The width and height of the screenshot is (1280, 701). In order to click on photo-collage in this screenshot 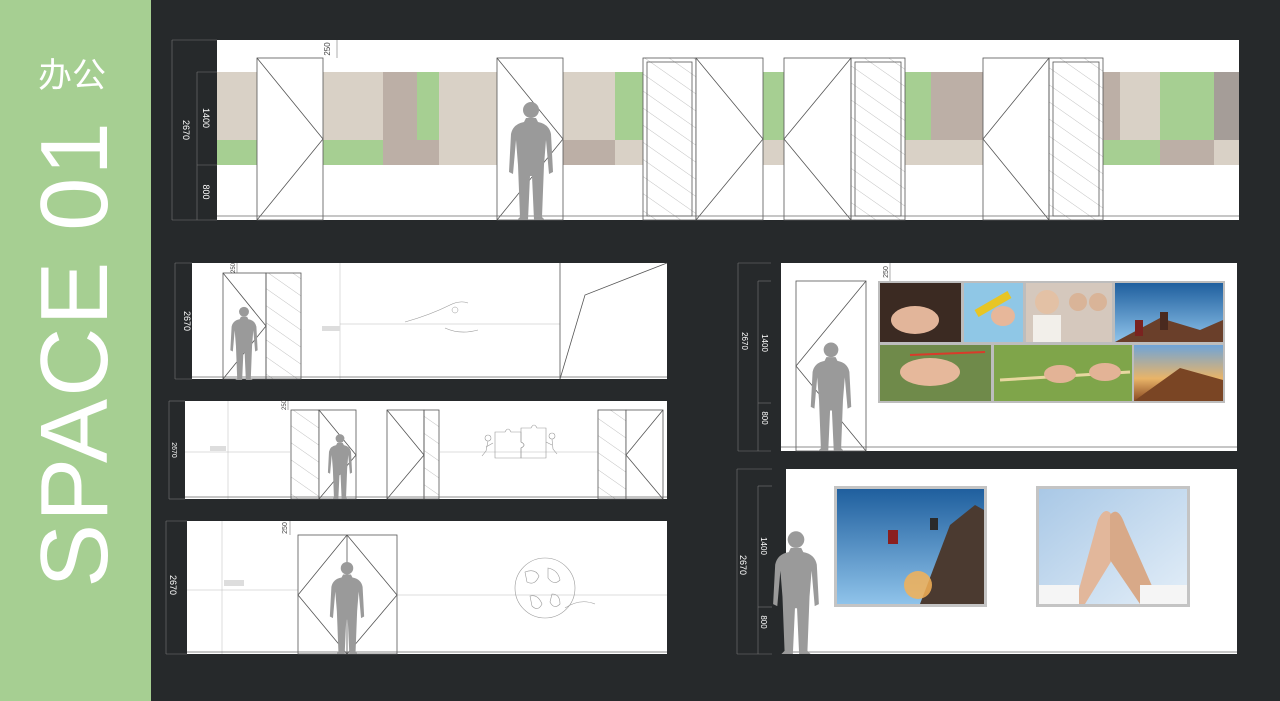, I will do `click(1051, 342)`.